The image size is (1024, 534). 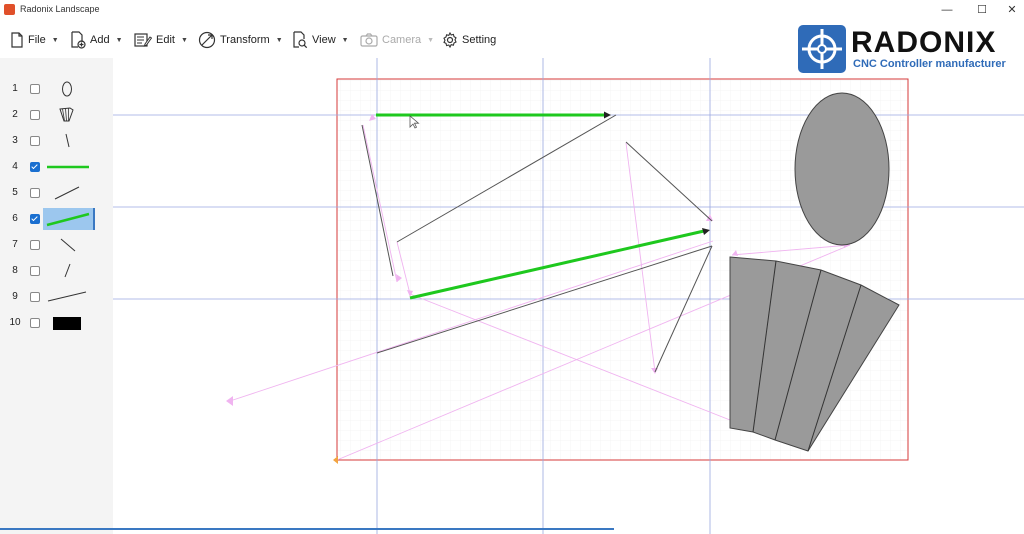 What do you see at coordinates (369, 40) in the screenshot?
I see `camera-icon` at bounding box center [369, 40].